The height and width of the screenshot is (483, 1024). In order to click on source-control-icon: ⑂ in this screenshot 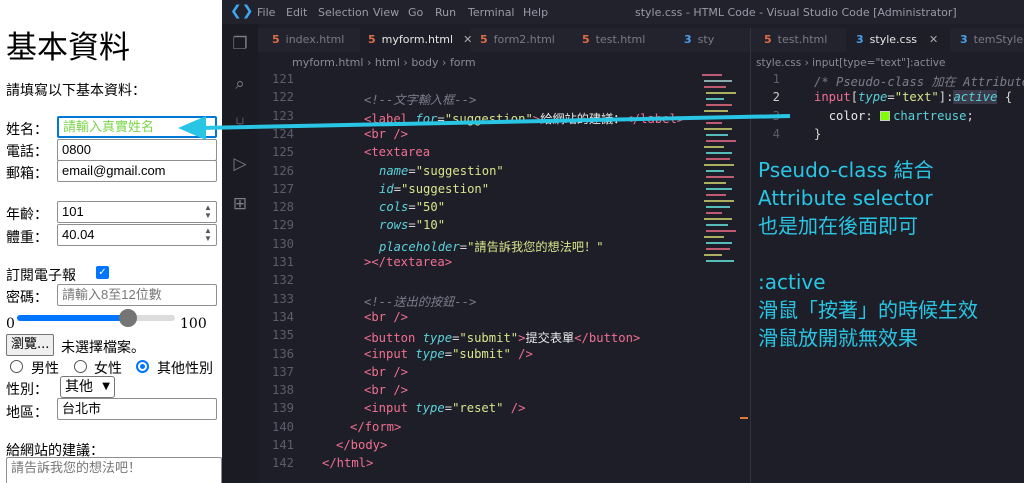, I will do `click(240, 124)`.